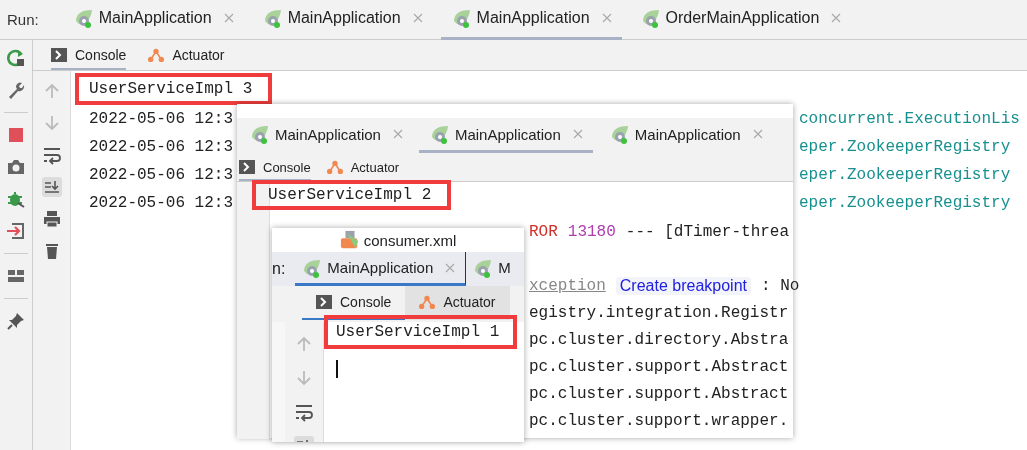  What do you see at coordinates (543, 231) in the screenshot?
I see `log-level: ROR` at bounding box center [543, 231].